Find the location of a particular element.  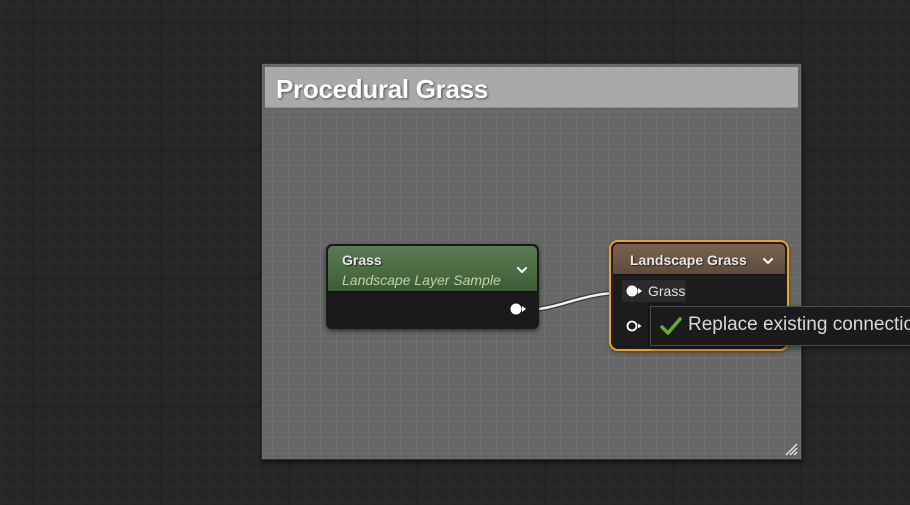

resize-handle-icon is located at coordinates (791, 449).